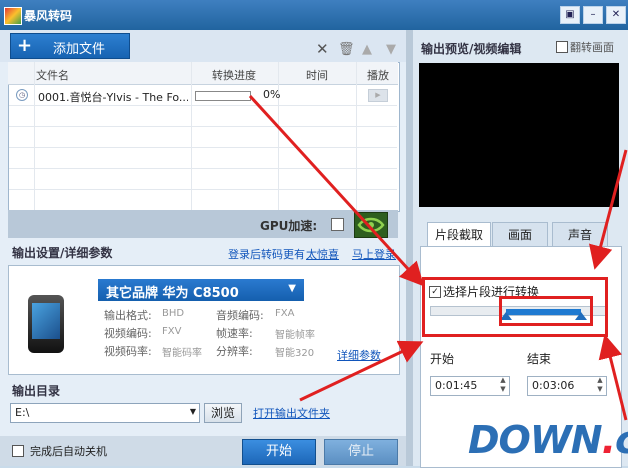 Image resolution: width=628 pixels, height=468 pixels. What do you see at coordinates (535, 440) in the screenshot?
I see `watermark-main: DOWN` at bounding box center [535, 440].